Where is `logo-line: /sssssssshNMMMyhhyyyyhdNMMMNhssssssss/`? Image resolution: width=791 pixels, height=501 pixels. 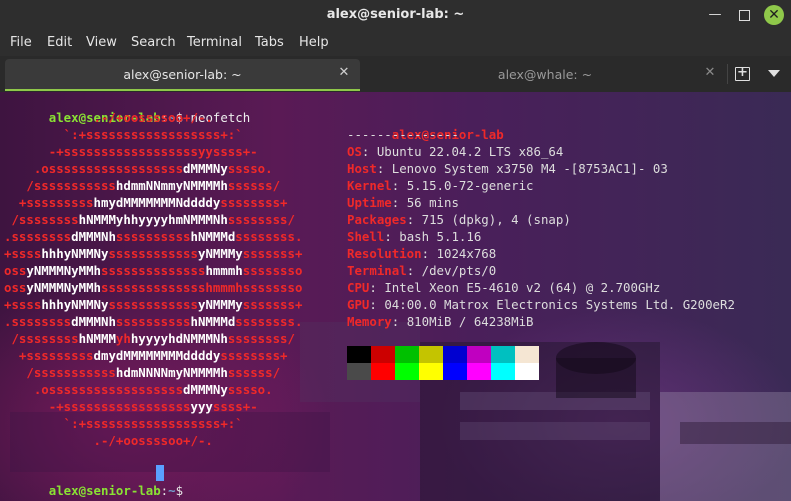 logo-line: /sssssssshNMMMyhhyyyyhdNMMMNhssssssss/ is located at coordinates (149, 338).